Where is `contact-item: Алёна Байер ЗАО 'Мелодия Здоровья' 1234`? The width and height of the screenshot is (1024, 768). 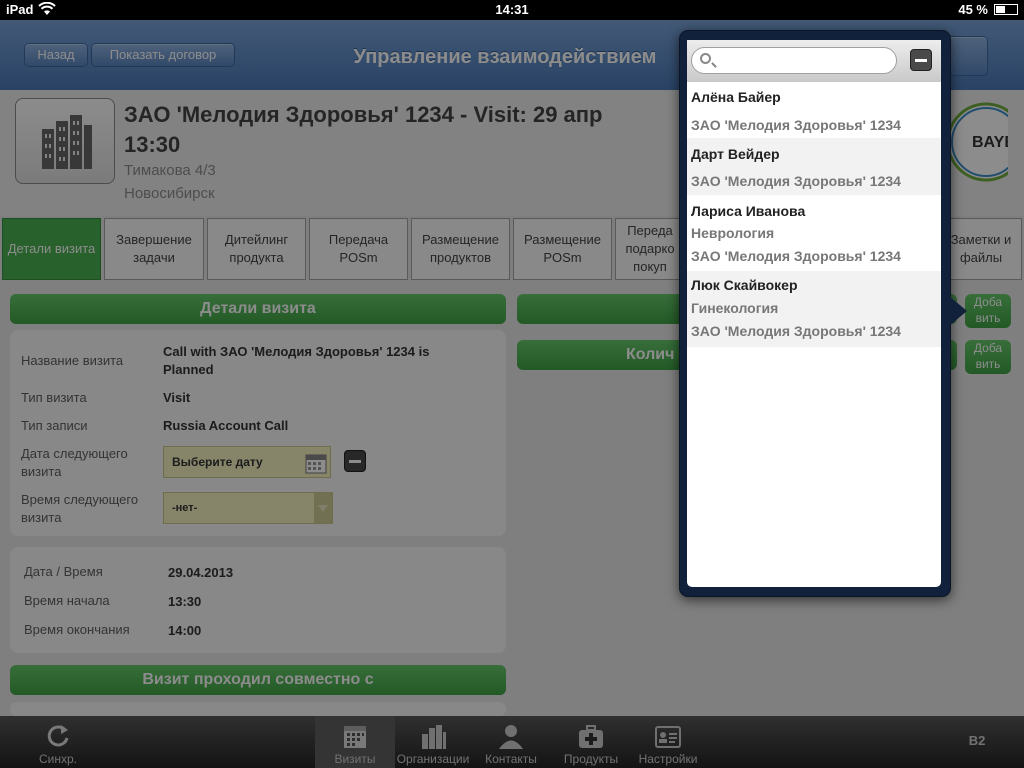
contact-item: Алёна Байер ЗАО 'Мелодия Здоровья' 1234 is located at coordinates (814, 110).